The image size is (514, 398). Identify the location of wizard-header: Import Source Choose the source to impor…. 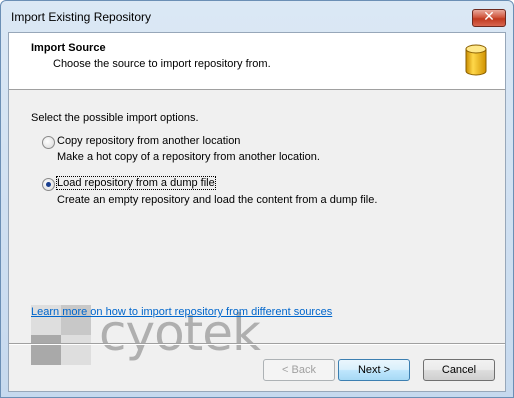
(257, 61).